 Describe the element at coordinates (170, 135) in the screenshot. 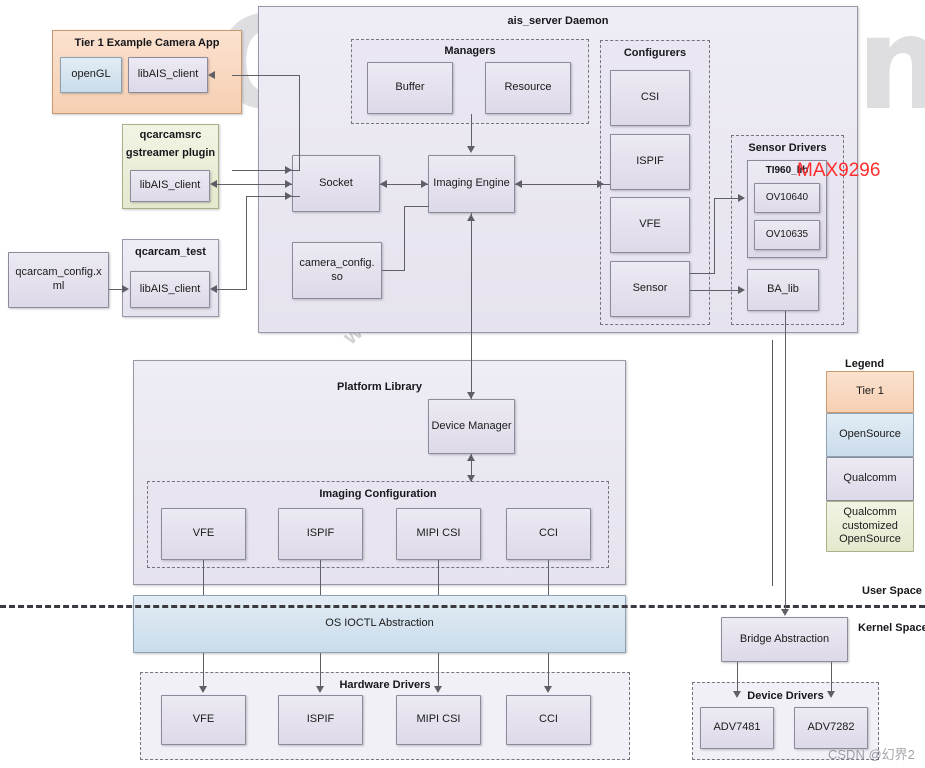

I see `gstreamer-title-1: qcarcamsrc` at that location.